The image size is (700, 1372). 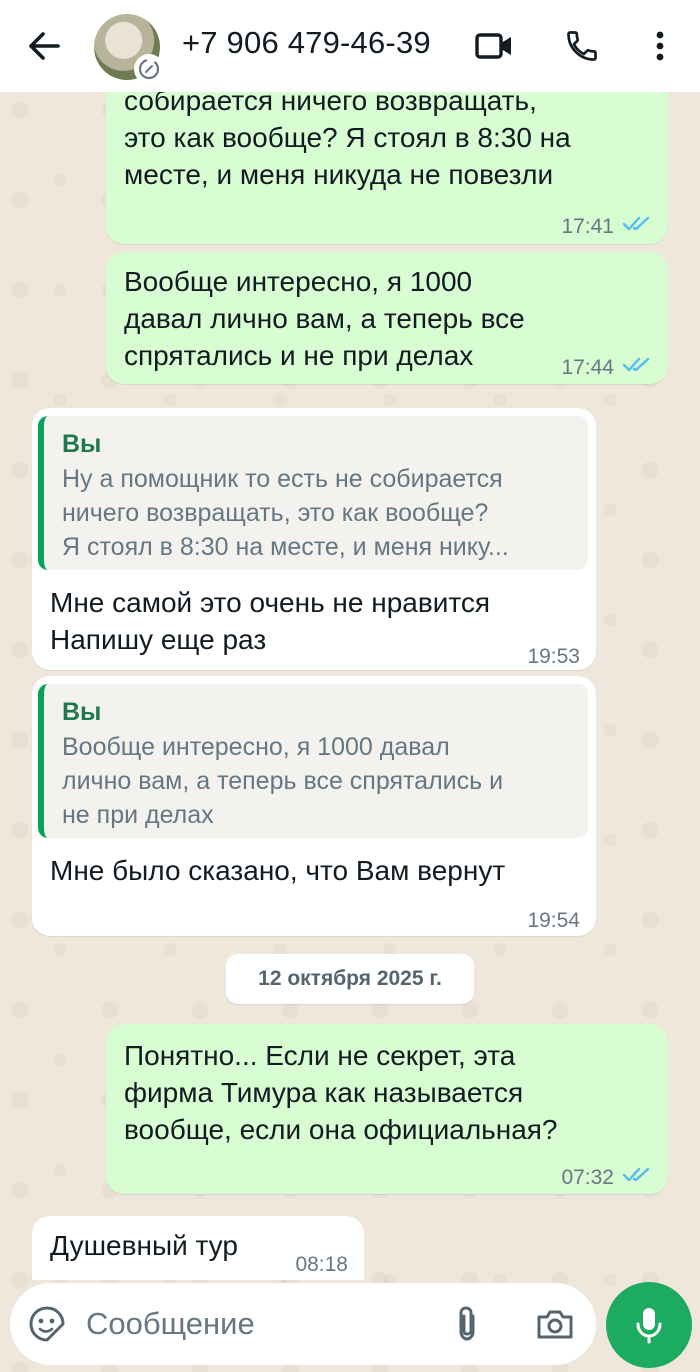 What do you see at coordinates (494, 46) in the screenshot?
I see `video-camera-icon` at bounding box center [494, 46].